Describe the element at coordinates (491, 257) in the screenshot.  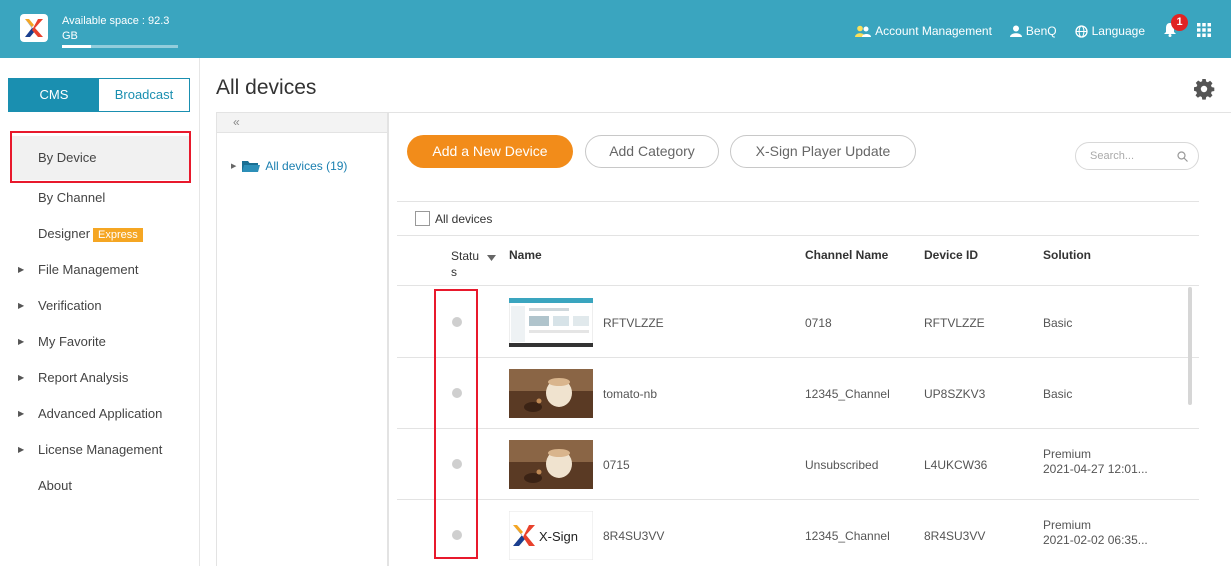
I see `sort-desc-icon` at that location.